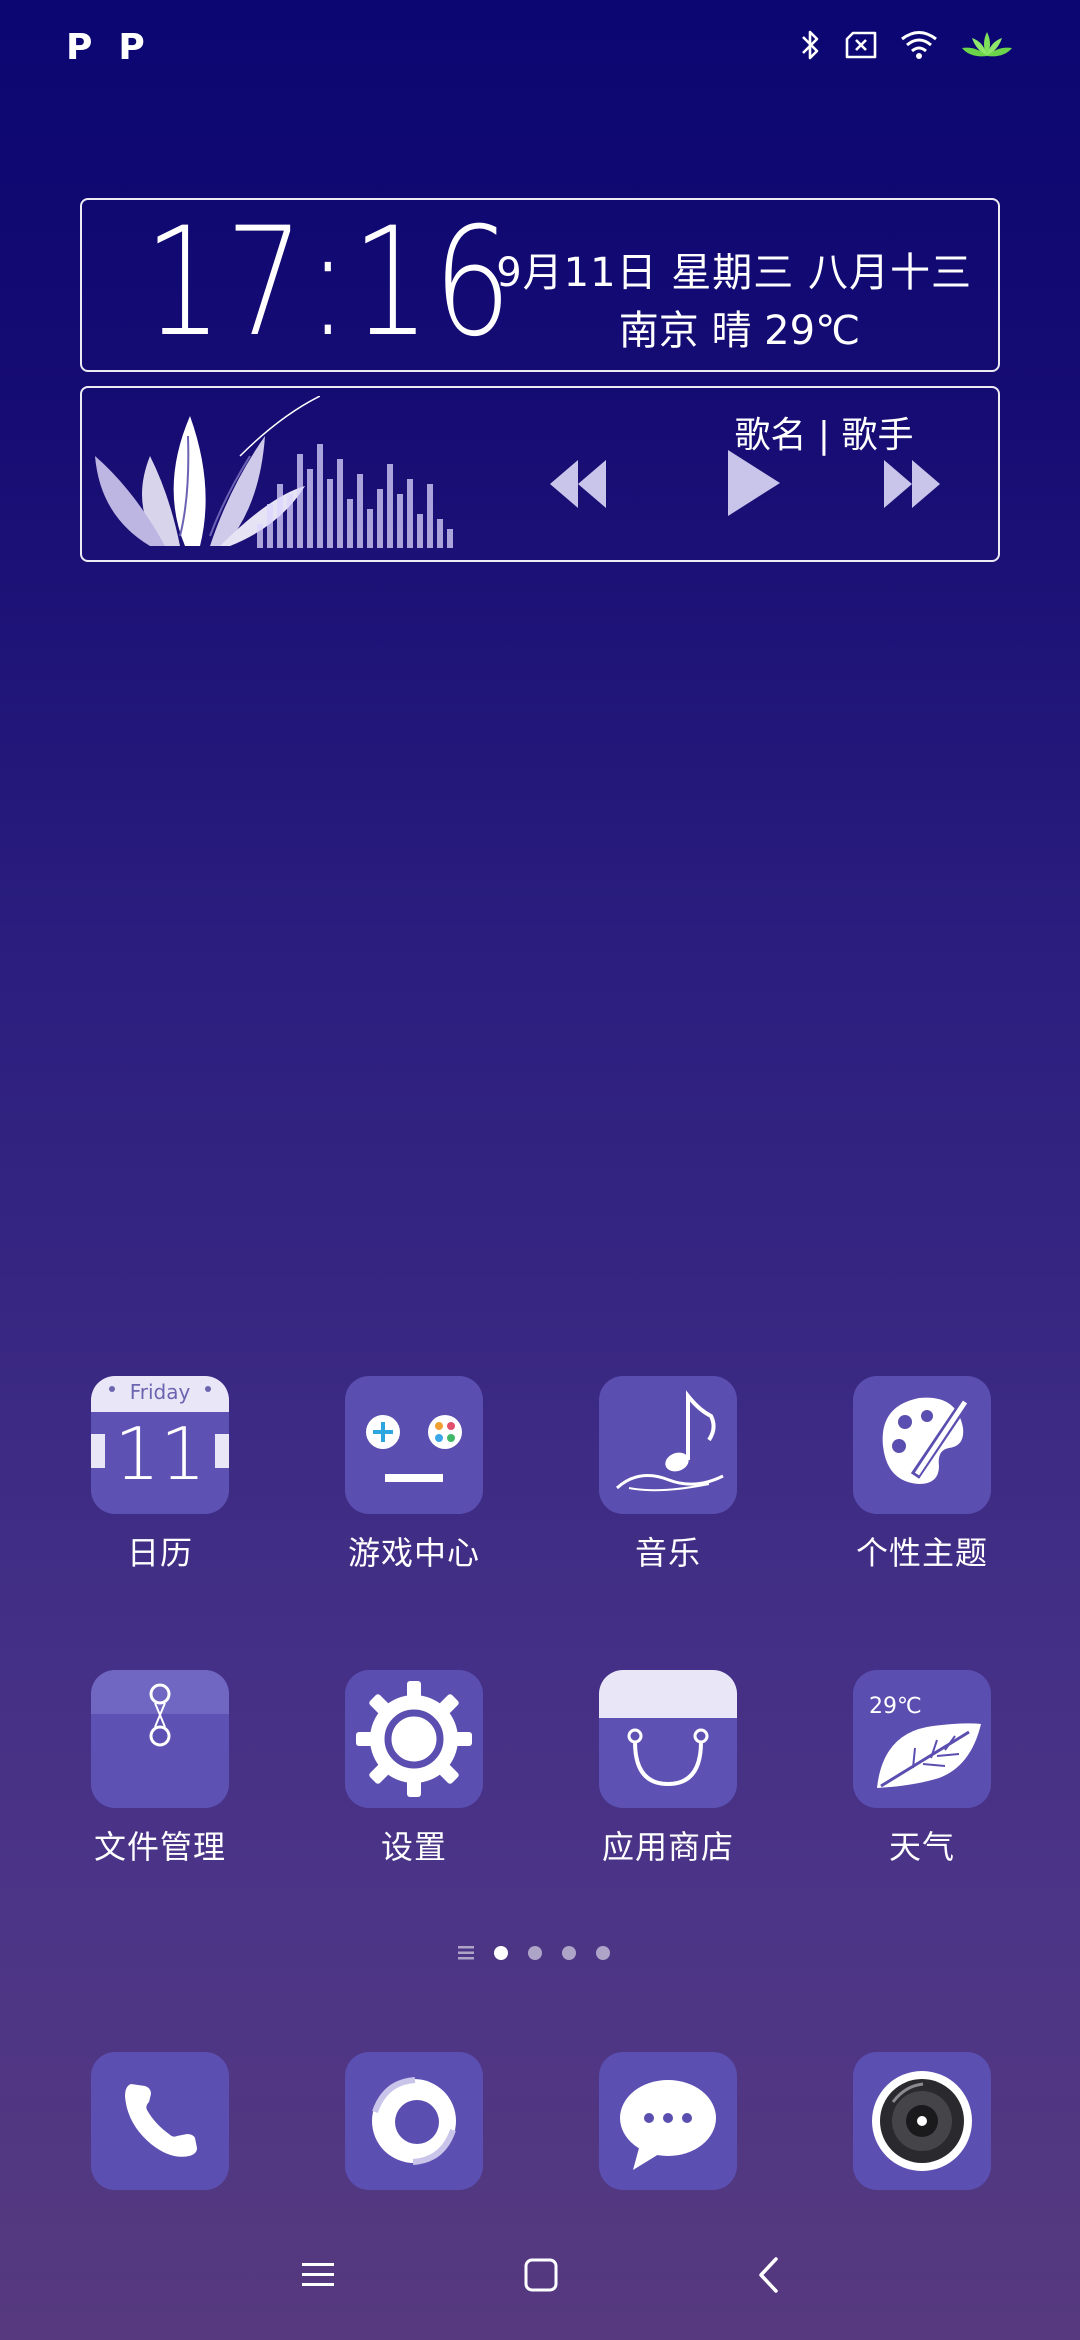  I want to click on music-note-icon, so click(668, 1445).